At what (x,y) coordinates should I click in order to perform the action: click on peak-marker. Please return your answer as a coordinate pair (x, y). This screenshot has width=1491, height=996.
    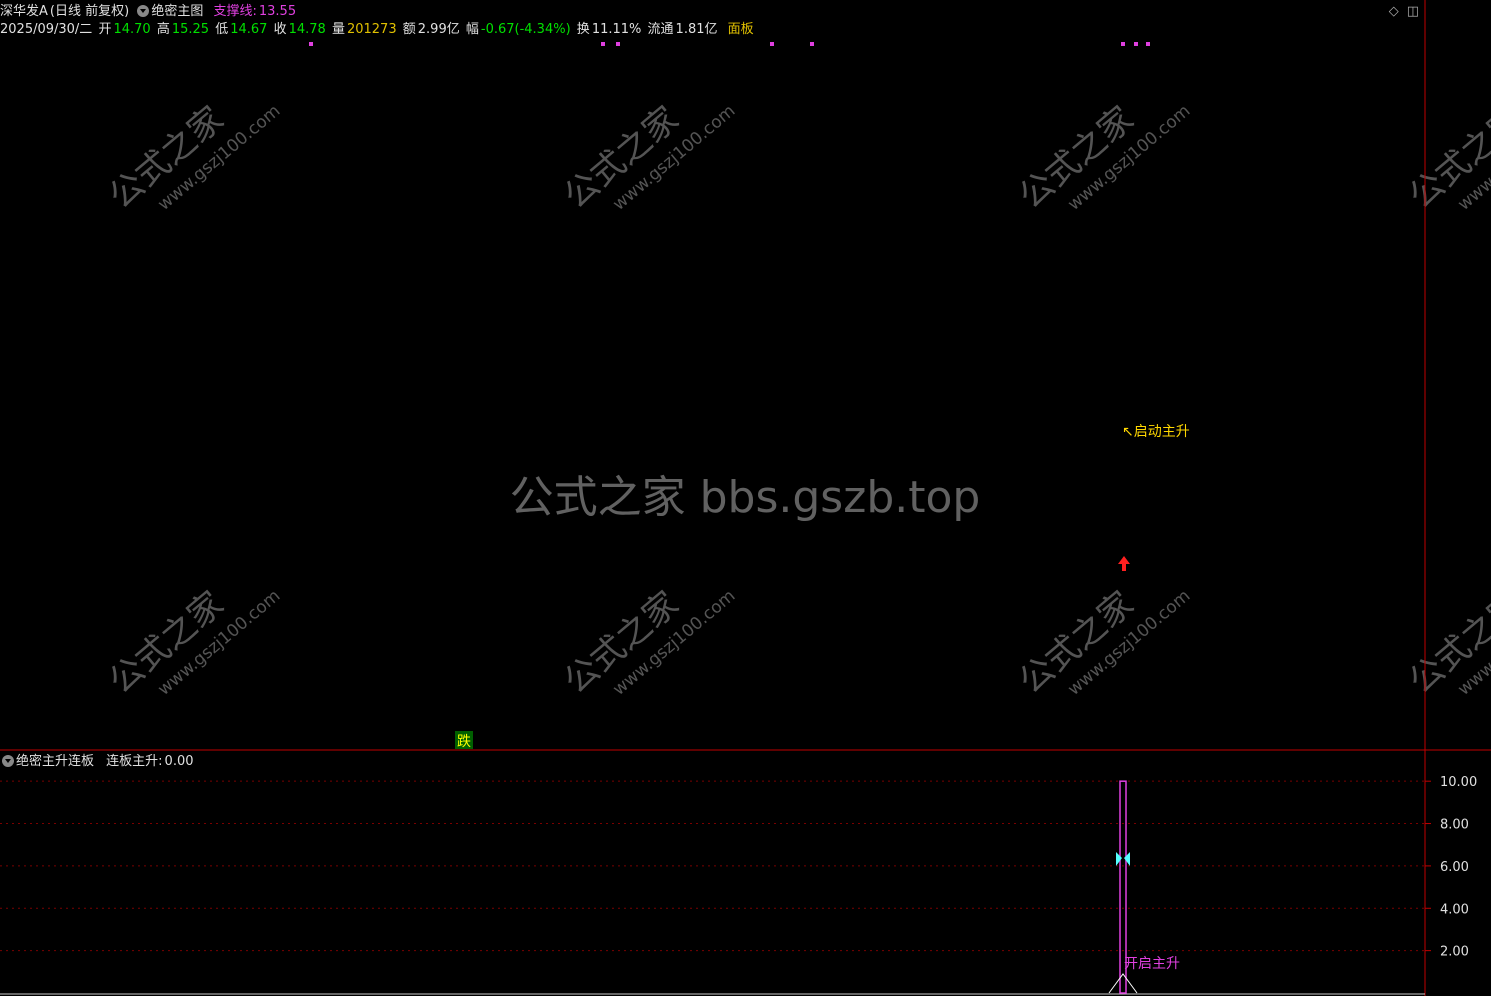
    Looking at the image, I should click on (1123, 983).